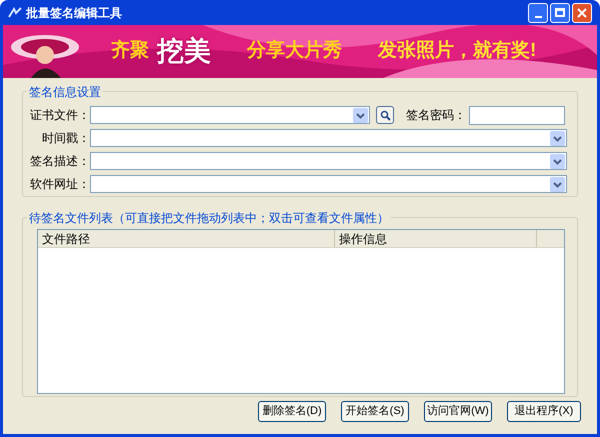  What do you see at coordinates (457, 51) in the screenshot?
I see `banner-slogan: 发张照片，就有奖!` at bounding box center [457, 51].